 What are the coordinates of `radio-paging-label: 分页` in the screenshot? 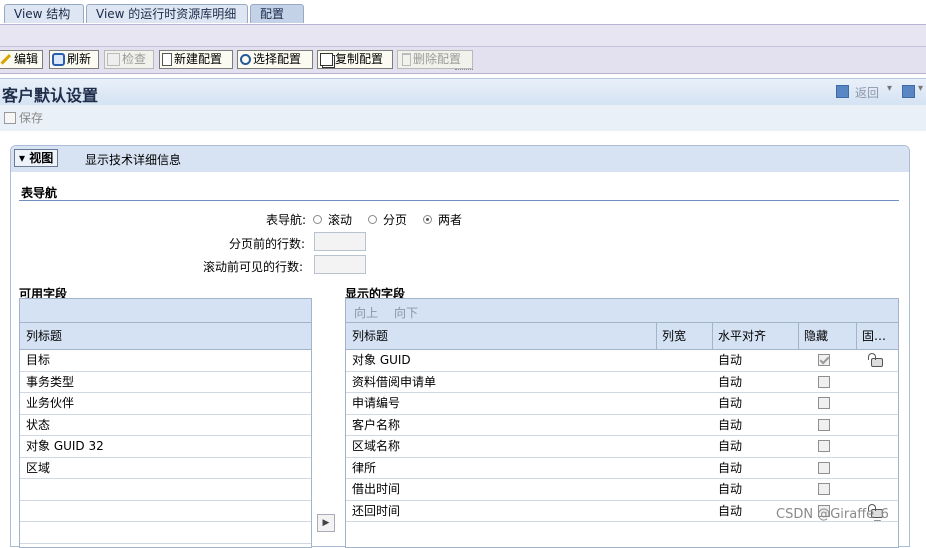 It's located at (395, 220).